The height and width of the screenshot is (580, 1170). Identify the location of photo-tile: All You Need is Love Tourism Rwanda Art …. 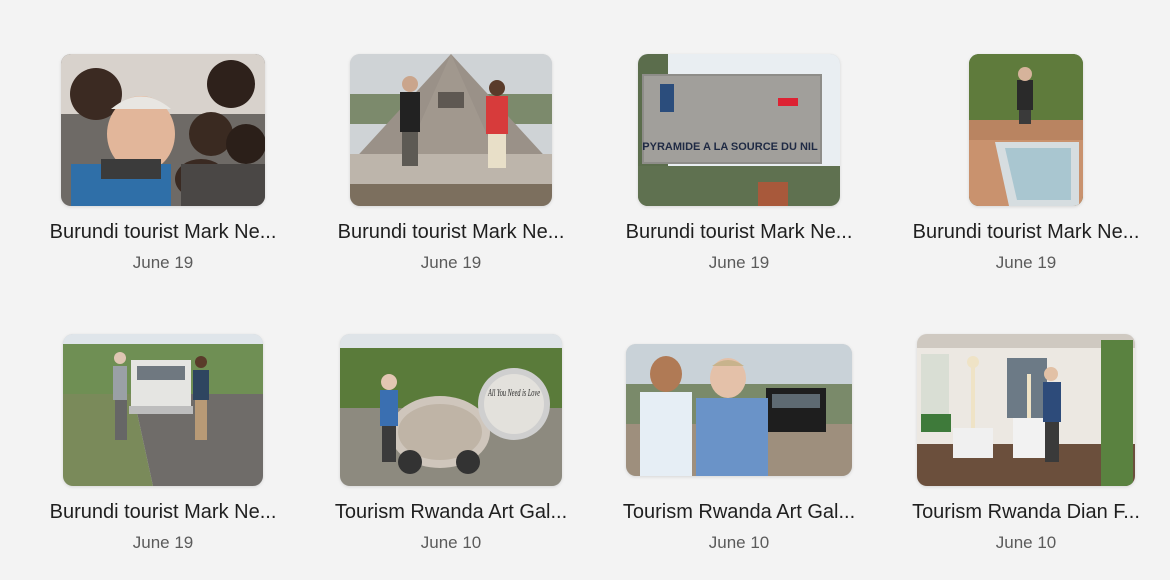
(451, 455).